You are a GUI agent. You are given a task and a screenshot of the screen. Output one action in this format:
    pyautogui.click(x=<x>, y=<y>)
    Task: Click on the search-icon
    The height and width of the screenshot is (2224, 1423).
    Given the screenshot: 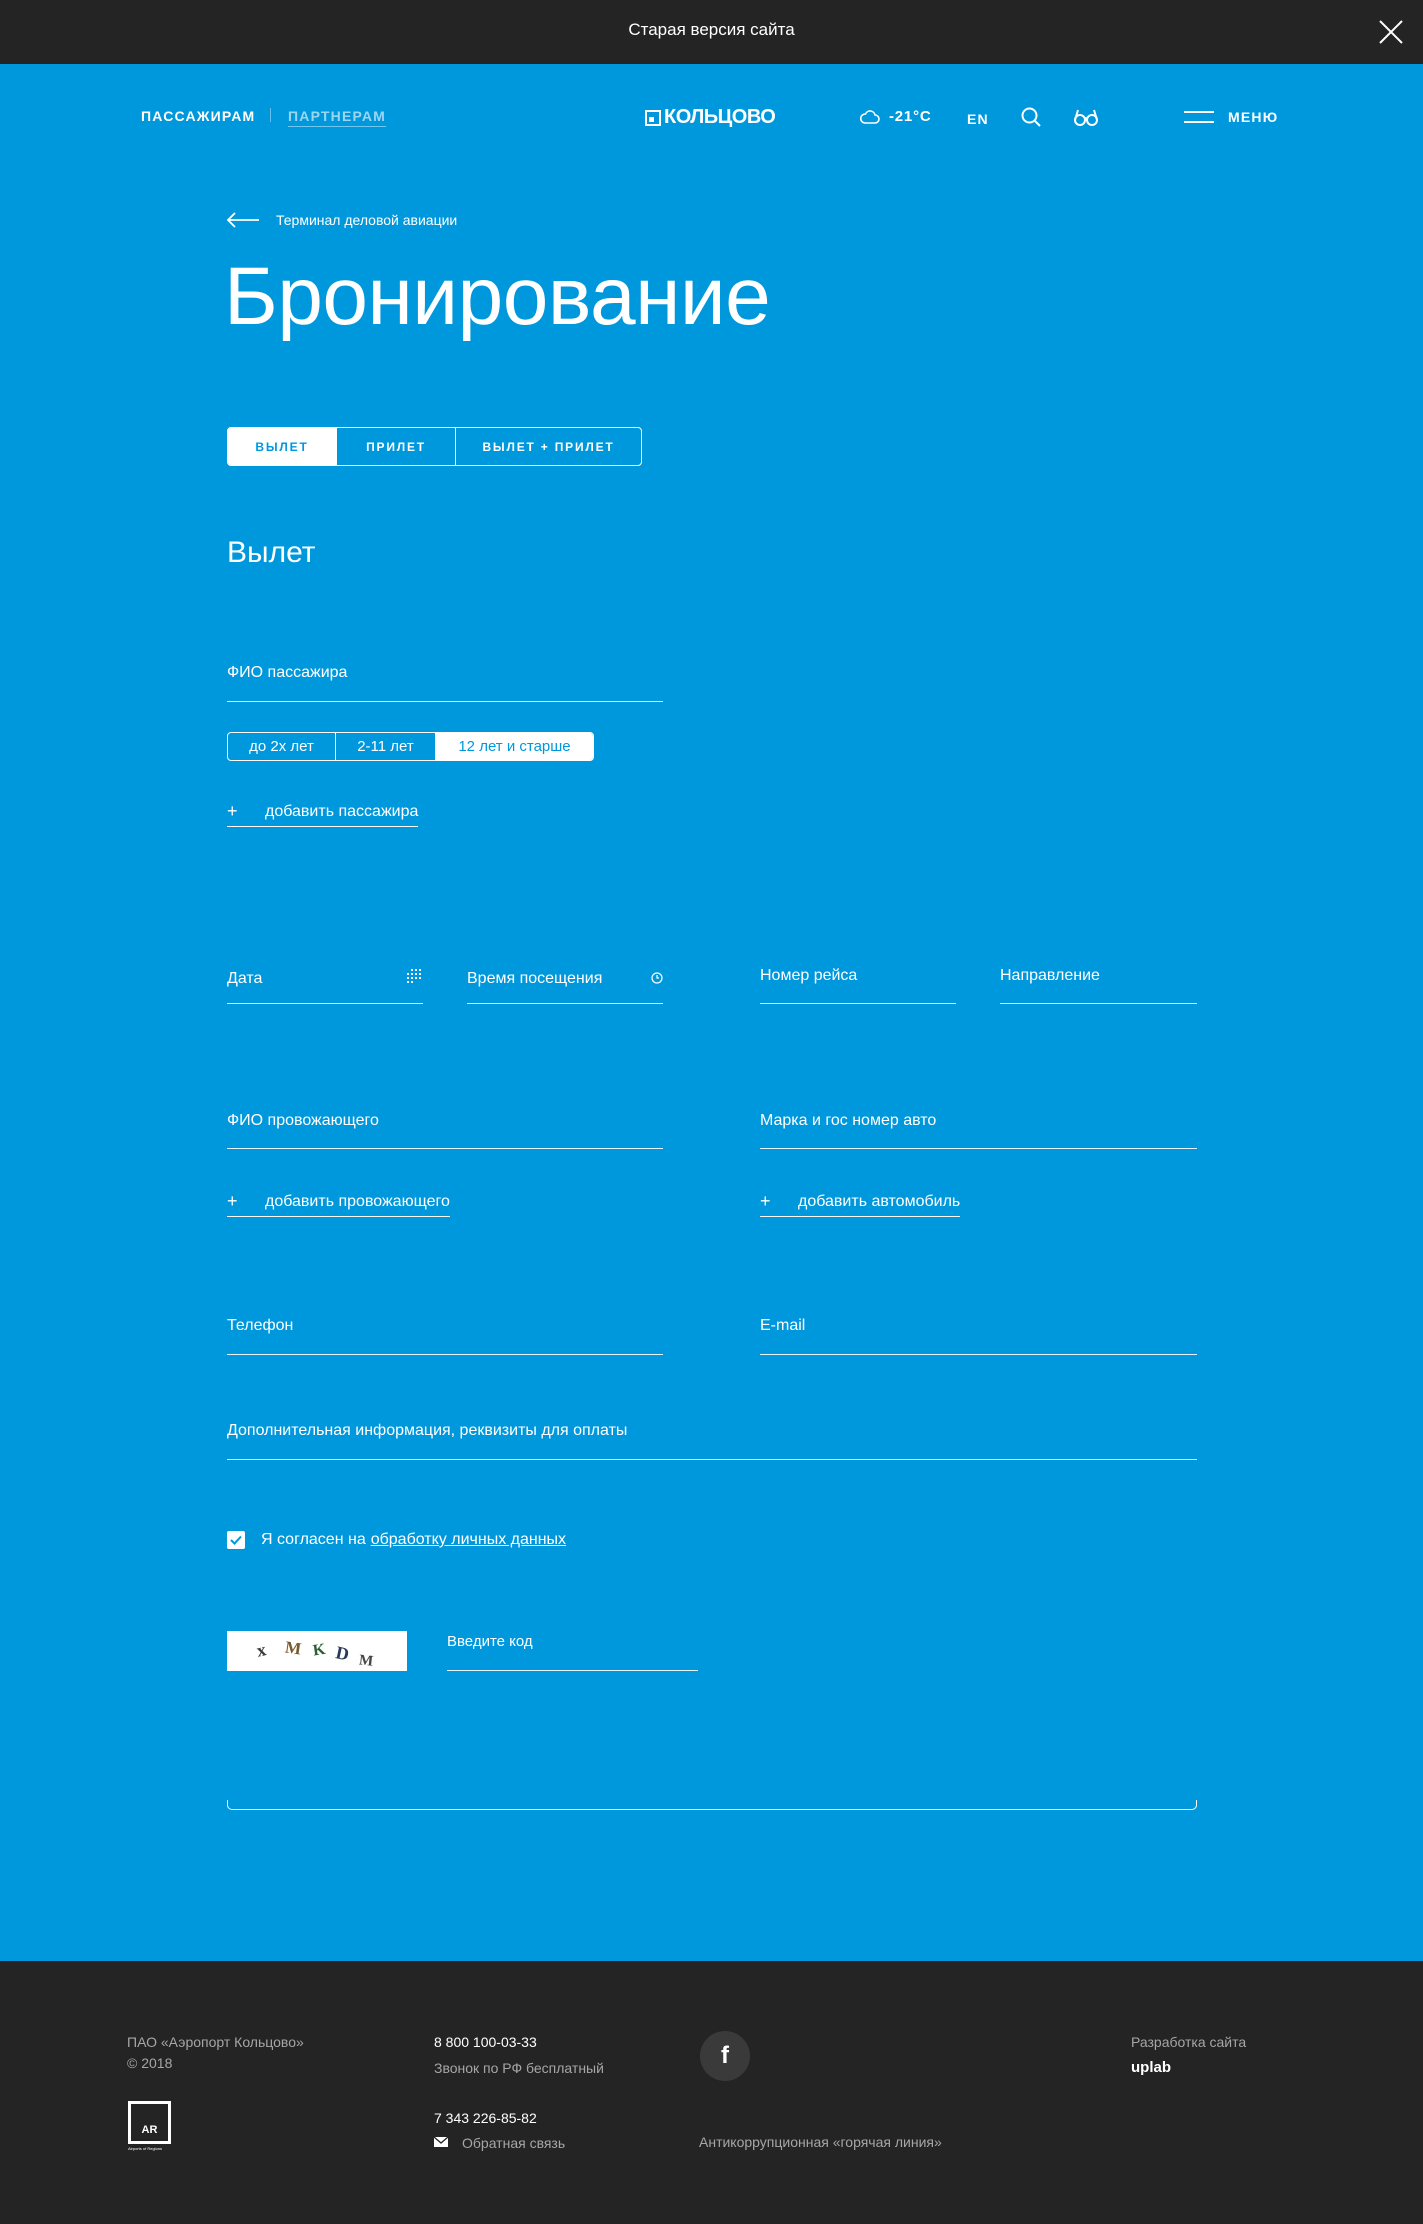 What is the action you would take?
    pyautogui.click(x=1031, y=117)
    